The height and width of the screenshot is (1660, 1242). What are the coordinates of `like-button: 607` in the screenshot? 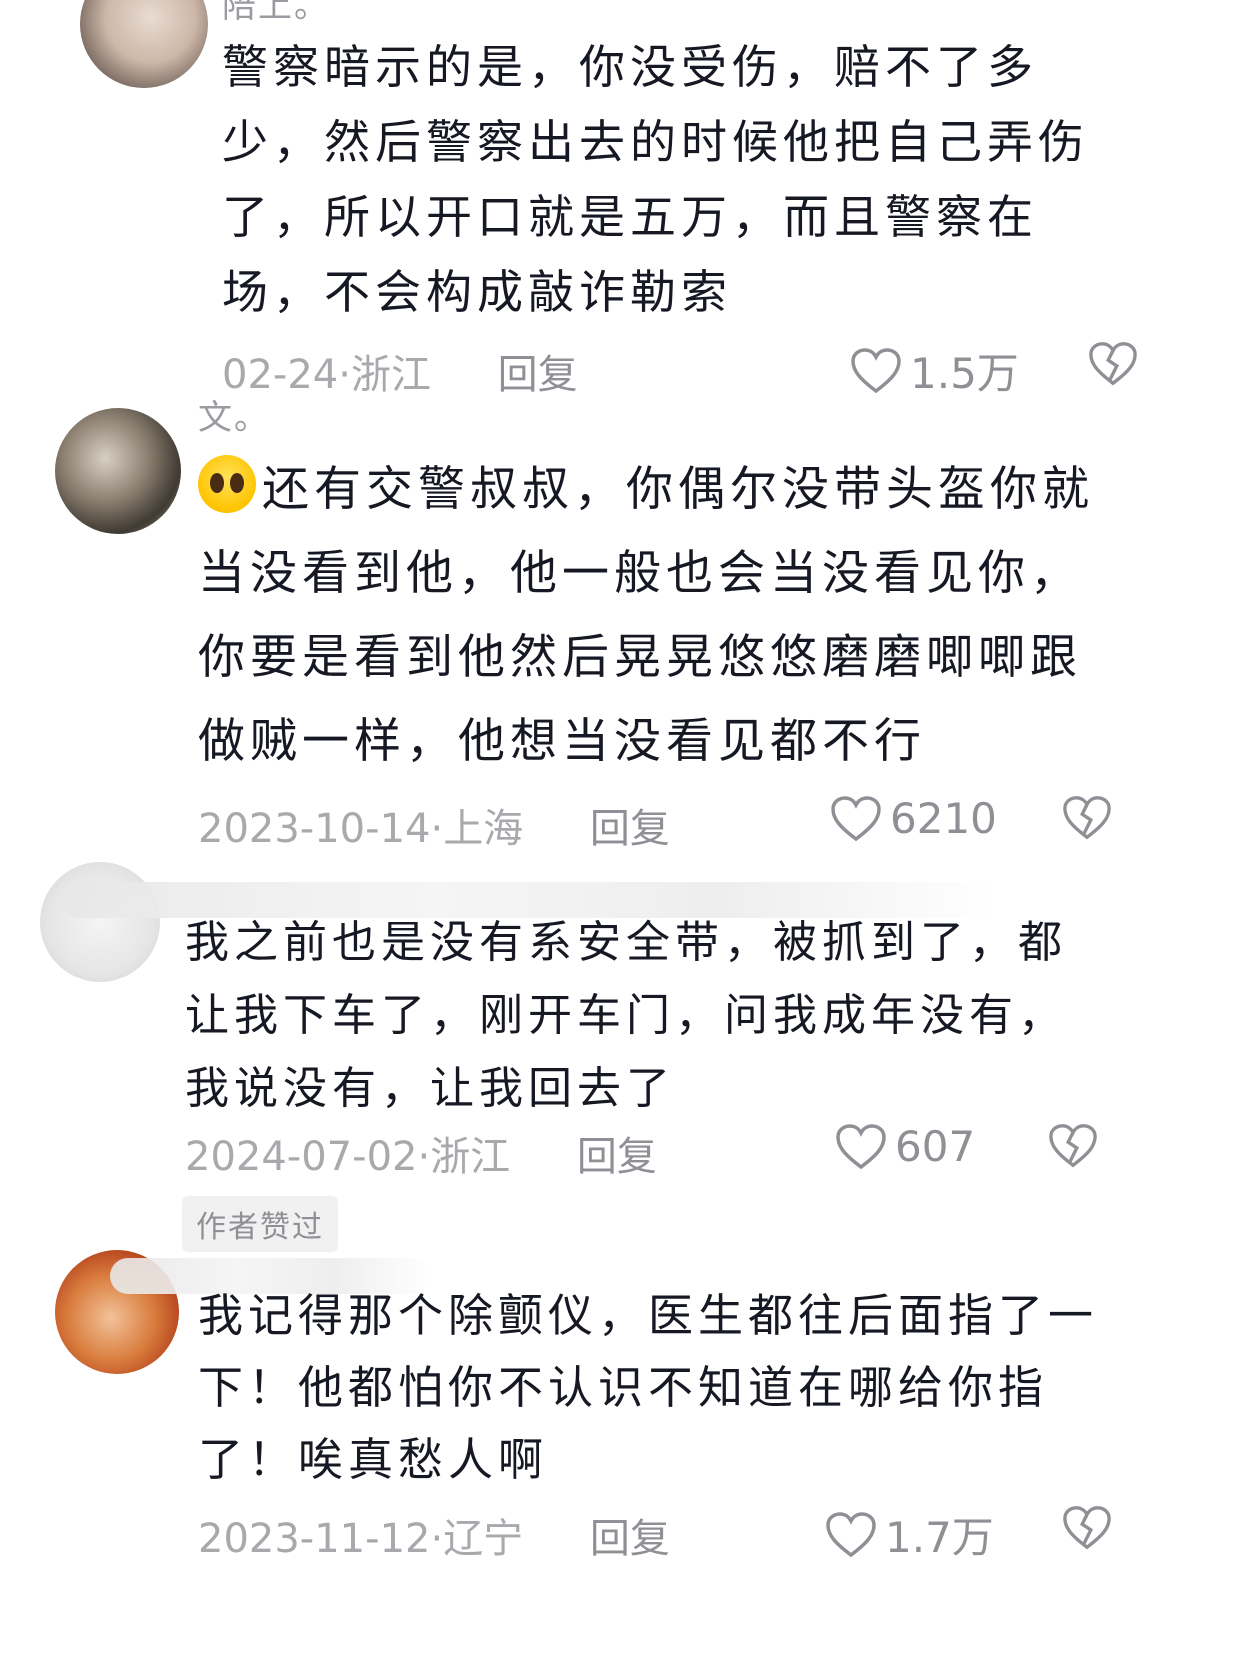 It's located at (905, 1146).